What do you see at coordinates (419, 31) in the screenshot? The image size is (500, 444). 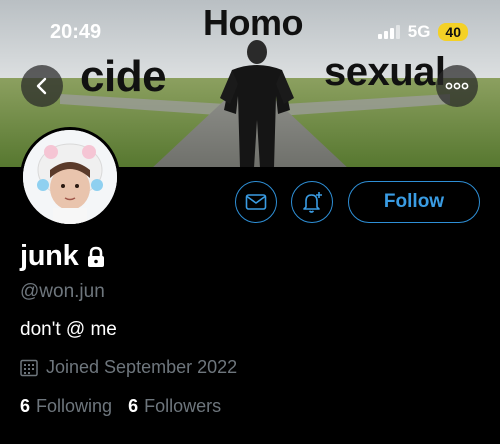 I see `network-type: 5G` at bounding box center [419, 31].